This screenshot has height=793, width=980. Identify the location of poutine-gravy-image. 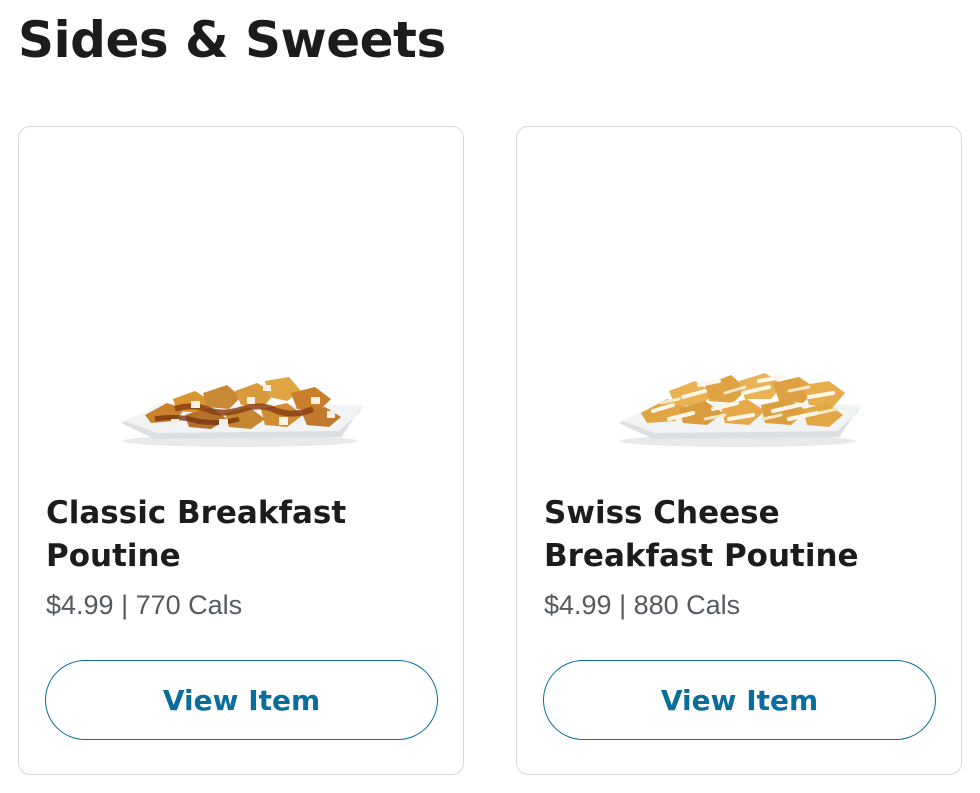
(242, 412).